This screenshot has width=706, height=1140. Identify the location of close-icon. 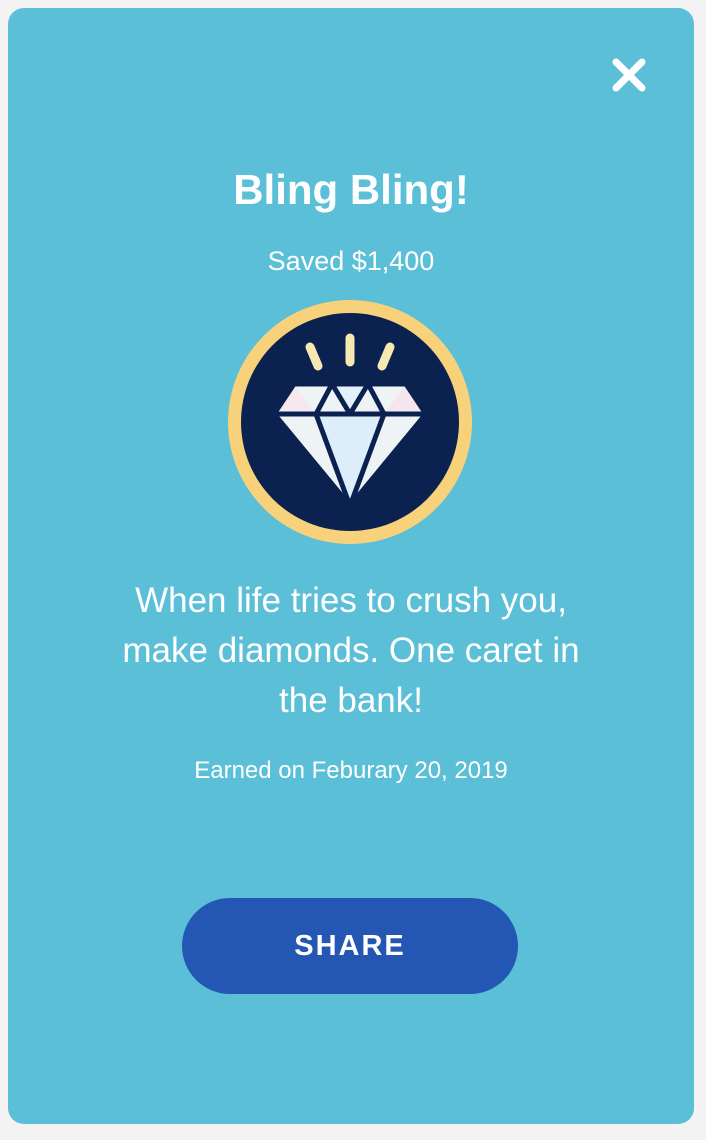
(629, 75).